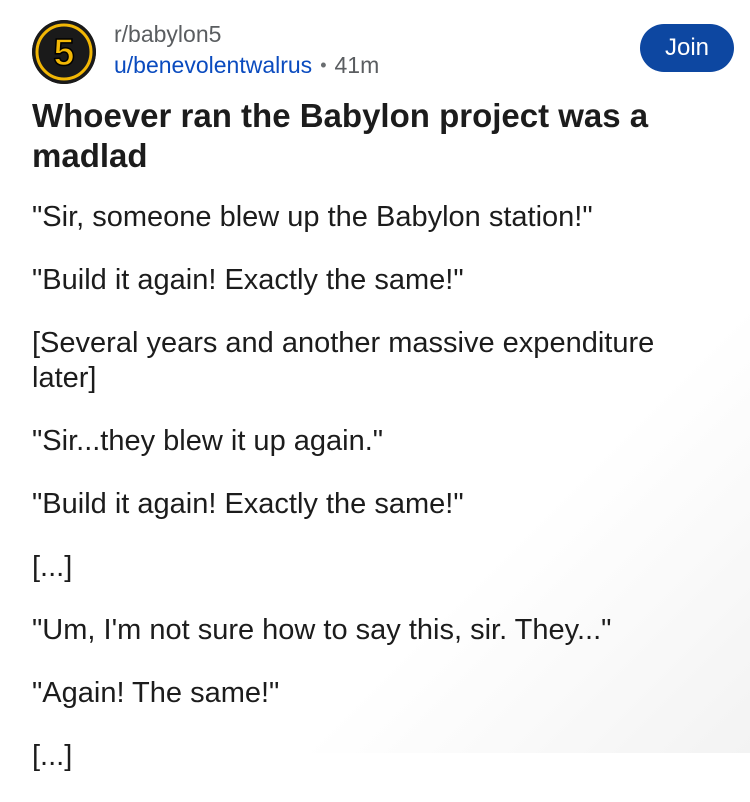 The image size is (750, 802). Describe the element at coordinates (687, 48) in the screenshot. I see `join-button: Join` at that location.